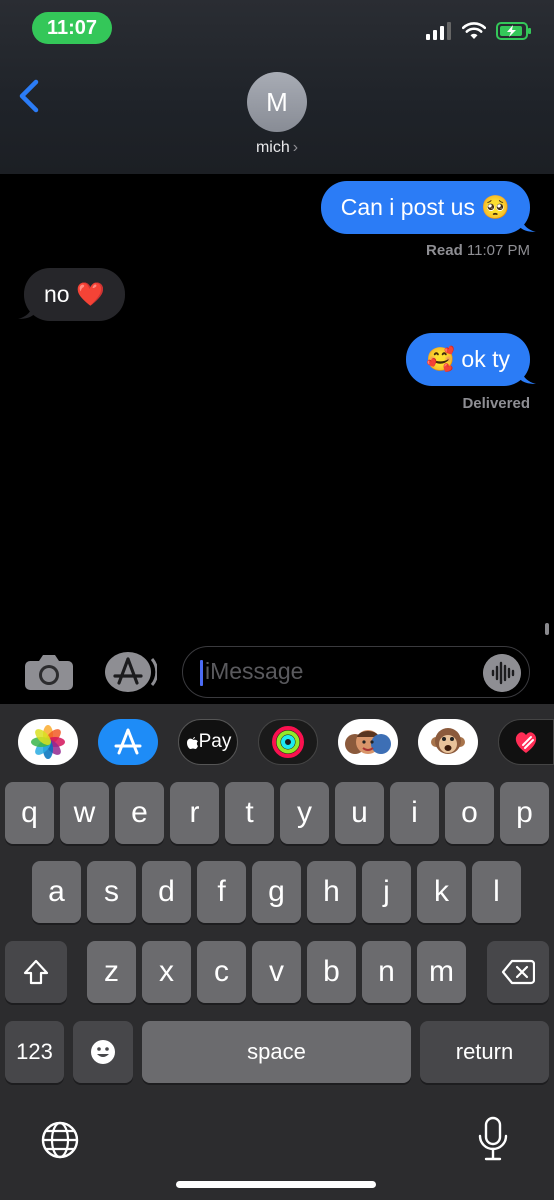 The height and width of the screenshot is (1200, 554). Describe the element at coordinates (441, 972) in the screenshot. I see `key-m: m` at that location.